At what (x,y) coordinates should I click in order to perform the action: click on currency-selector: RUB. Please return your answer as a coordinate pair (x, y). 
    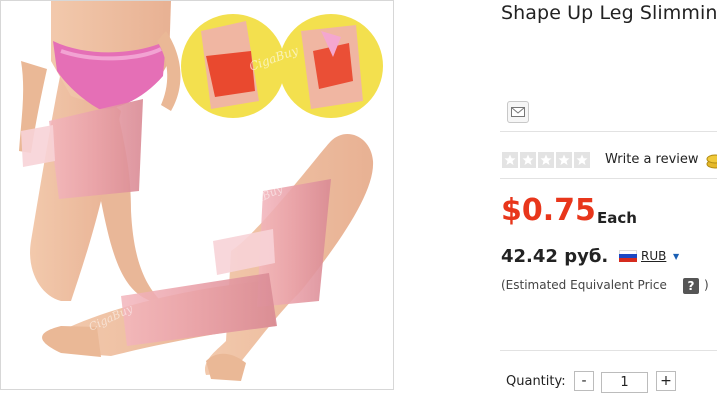
    Looking at the image, I should click on (653, 256).